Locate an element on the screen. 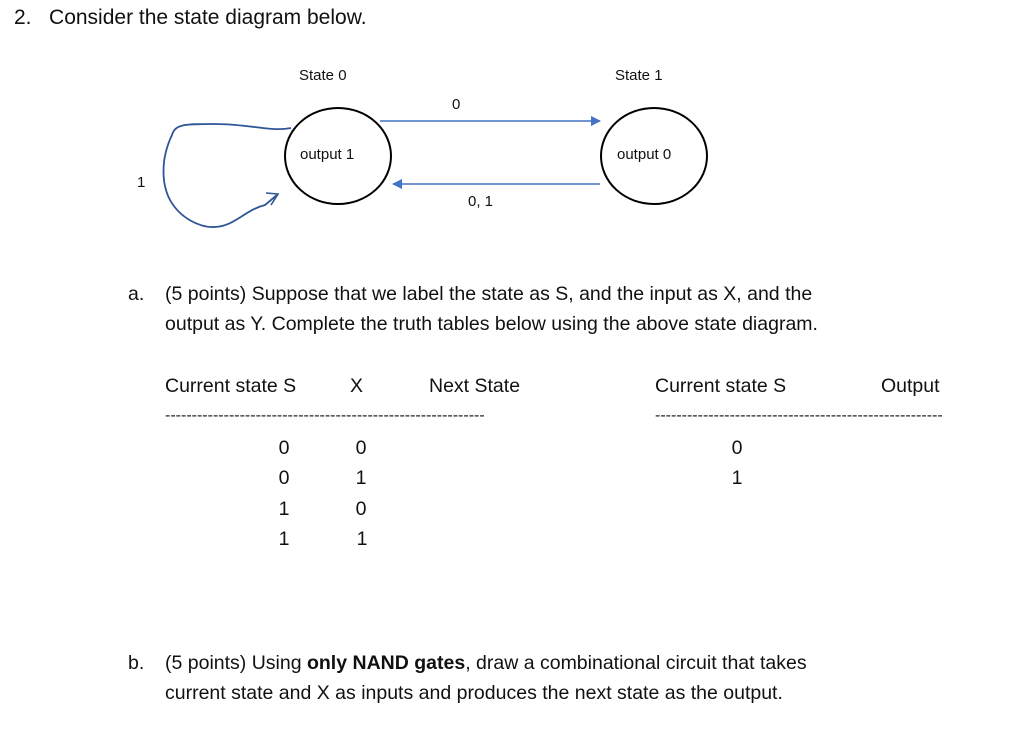  state-1-output: output 0 is located at coordinates (644, 154).